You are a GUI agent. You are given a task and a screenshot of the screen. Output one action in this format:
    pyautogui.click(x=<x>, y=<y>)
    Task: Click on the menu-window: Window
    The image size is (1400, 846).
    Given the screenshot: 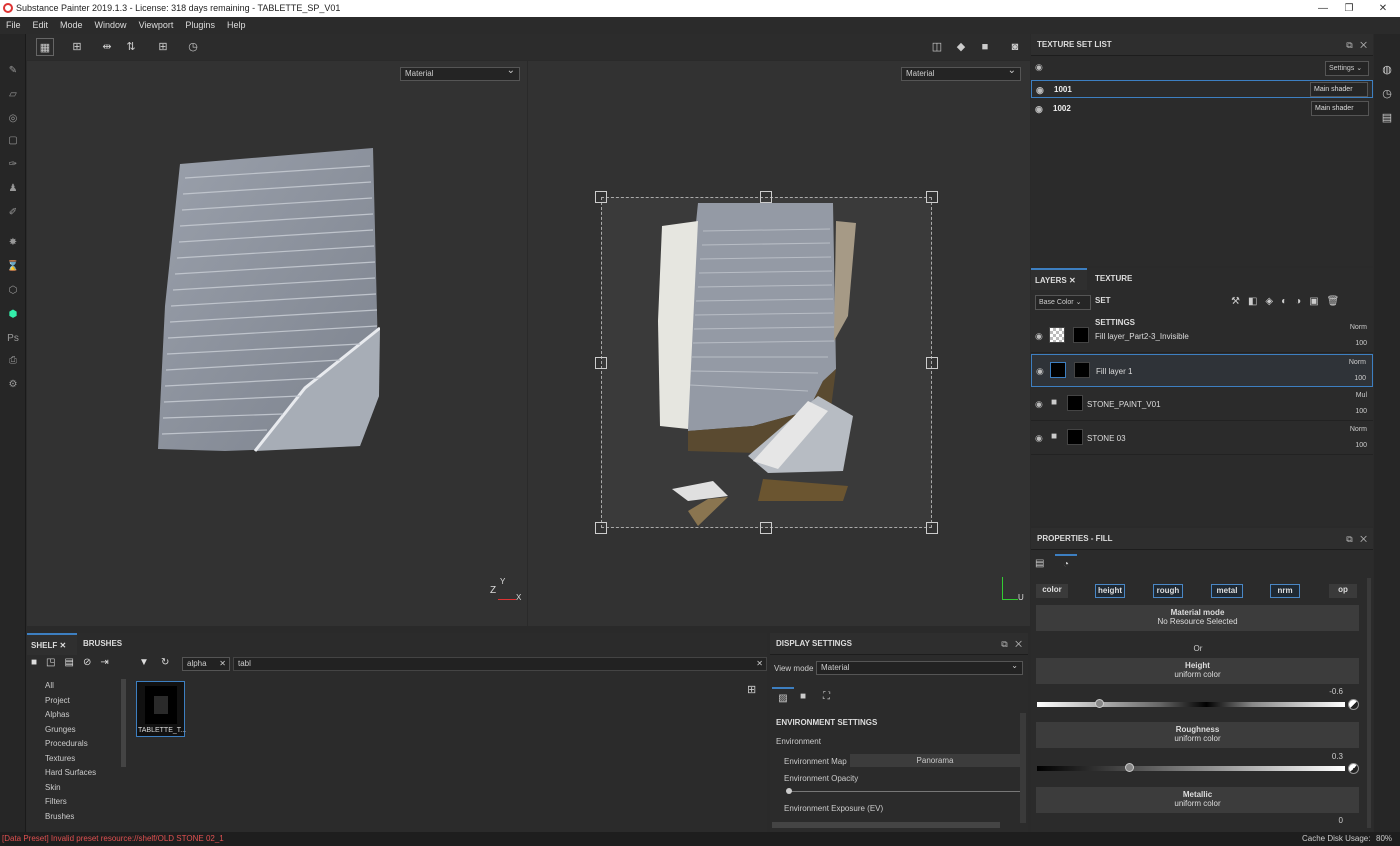 What is the action you would take?
    pyautogui.click(x=111, y=25)
    